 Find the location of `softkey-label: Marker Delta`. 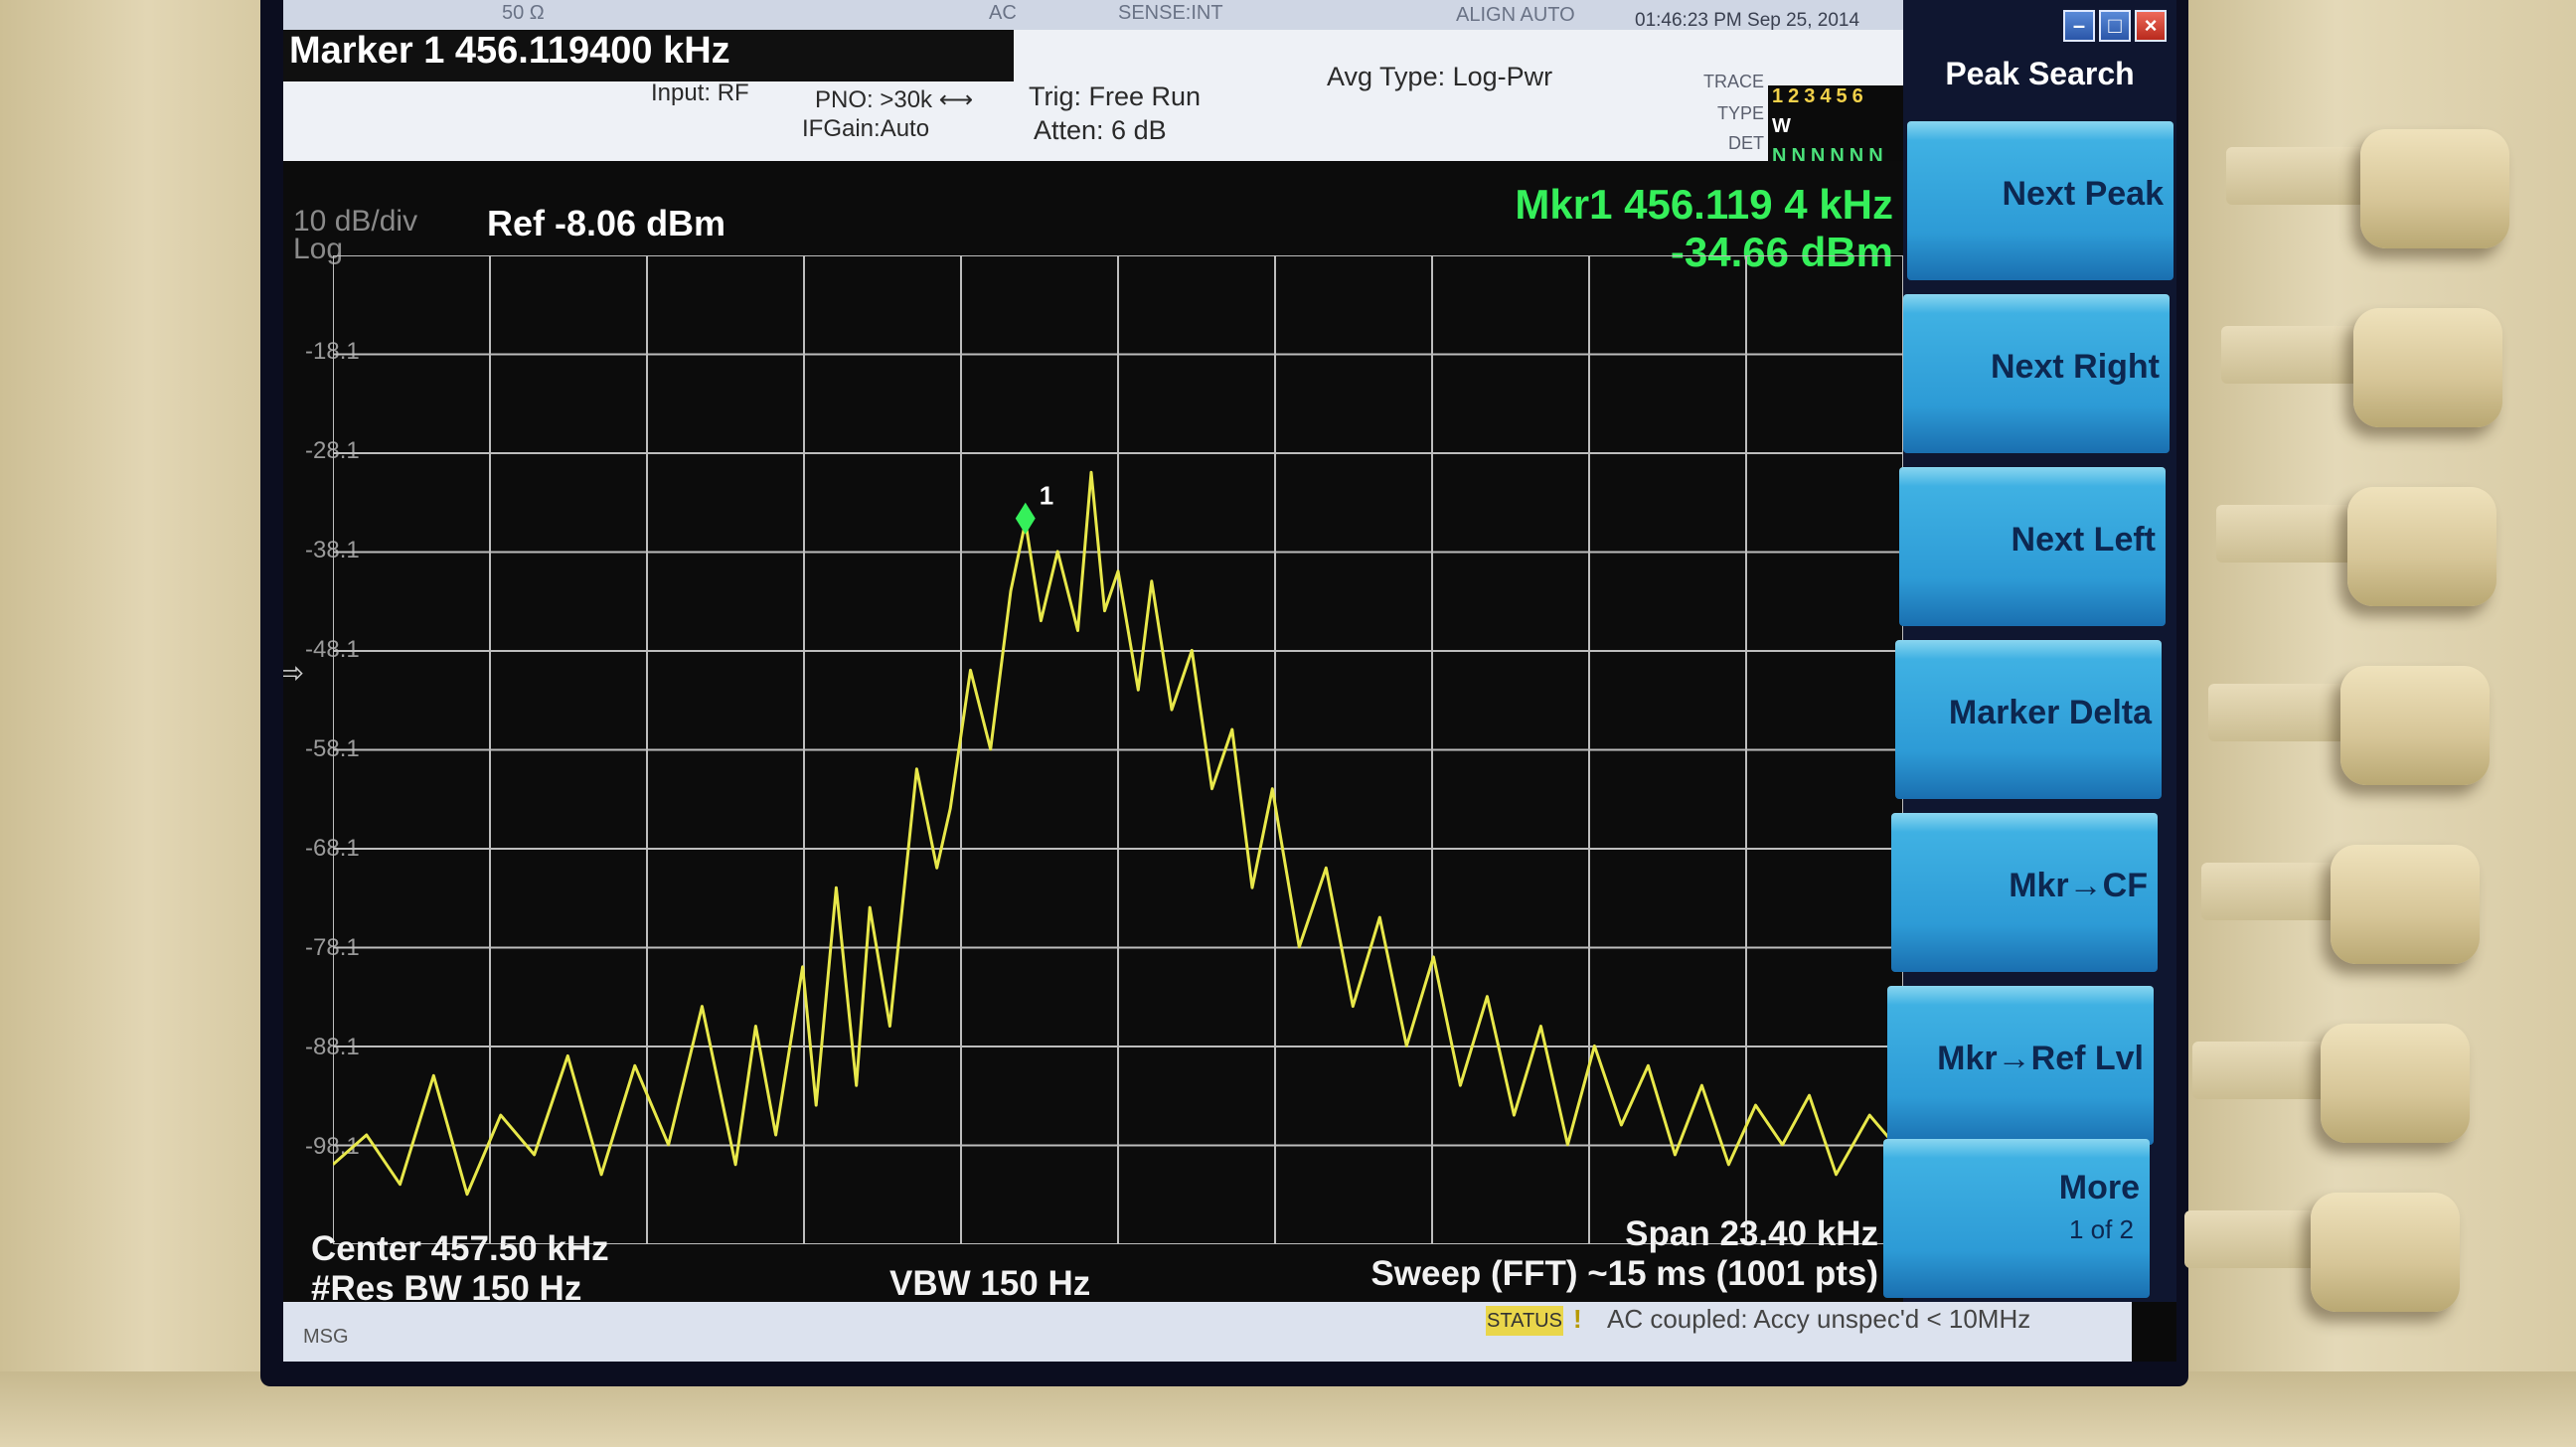

softkey-label: Marker Delta is located at coordinates (2050, 712).